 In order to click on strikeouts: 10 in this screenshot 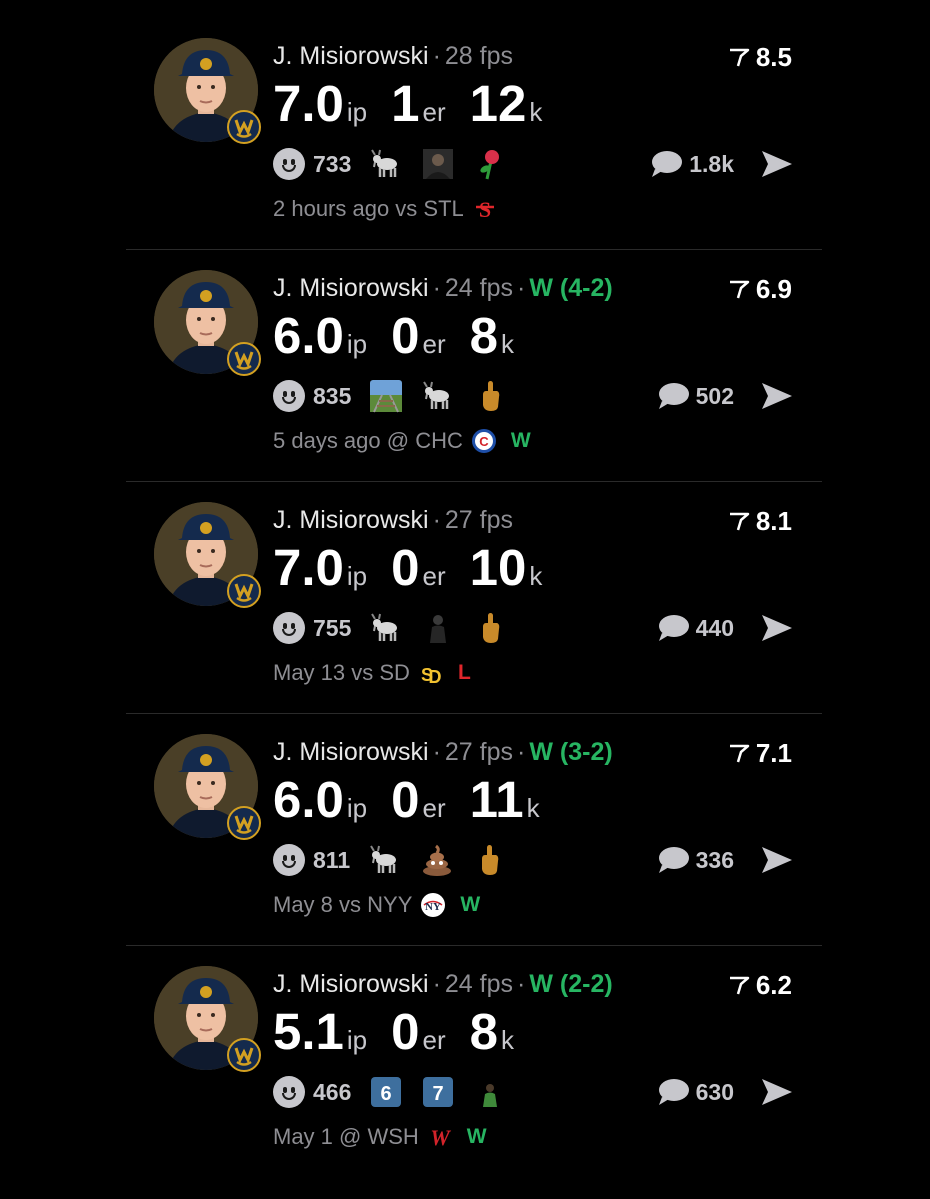, I will do `click(498, 567)`.